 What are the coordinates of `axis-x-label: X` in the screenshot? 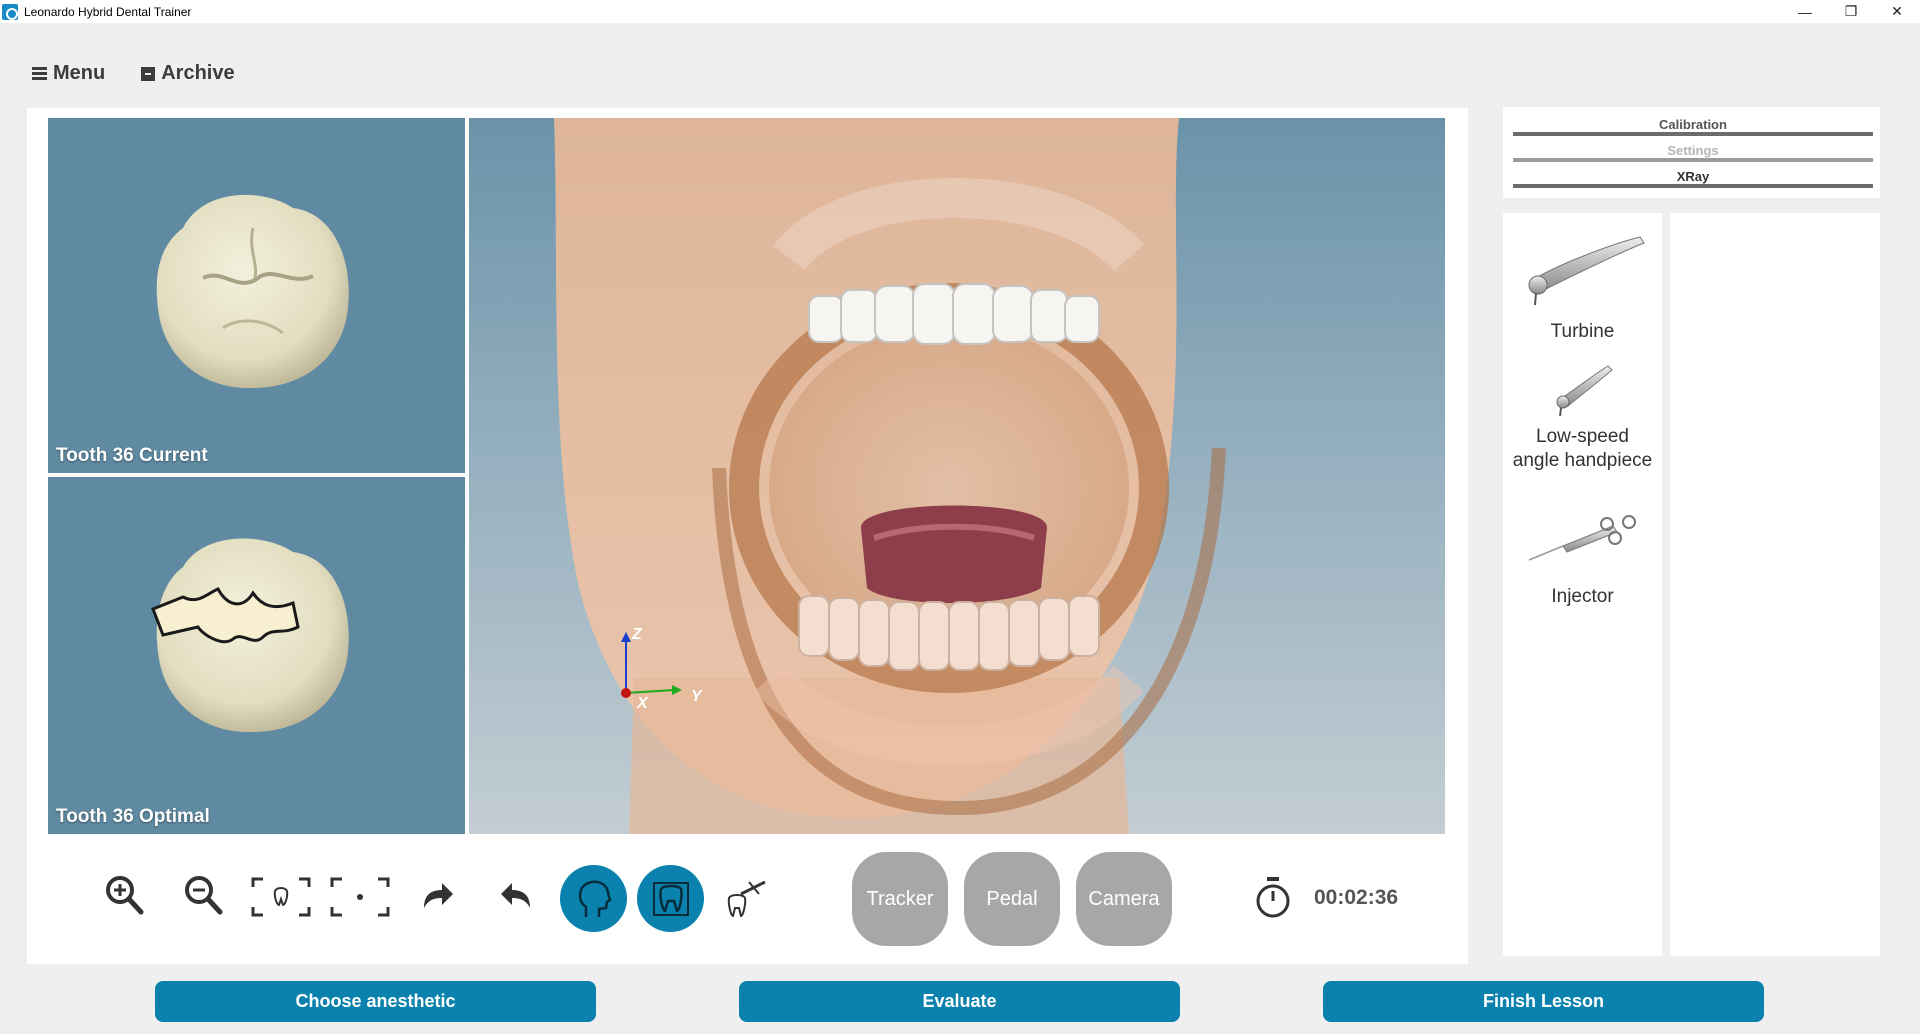 It's located at (642, 703).